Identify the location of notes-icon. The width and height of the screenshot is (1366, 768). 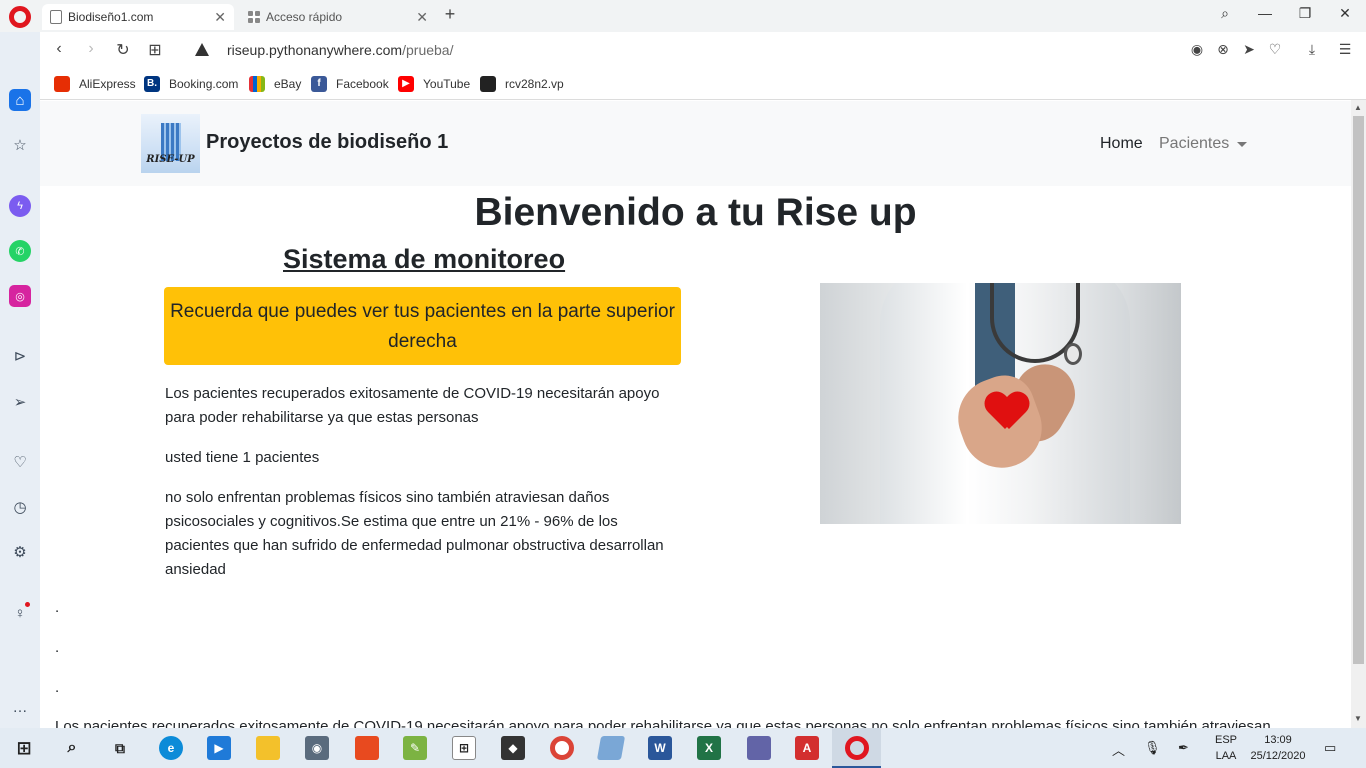
(611, 748).